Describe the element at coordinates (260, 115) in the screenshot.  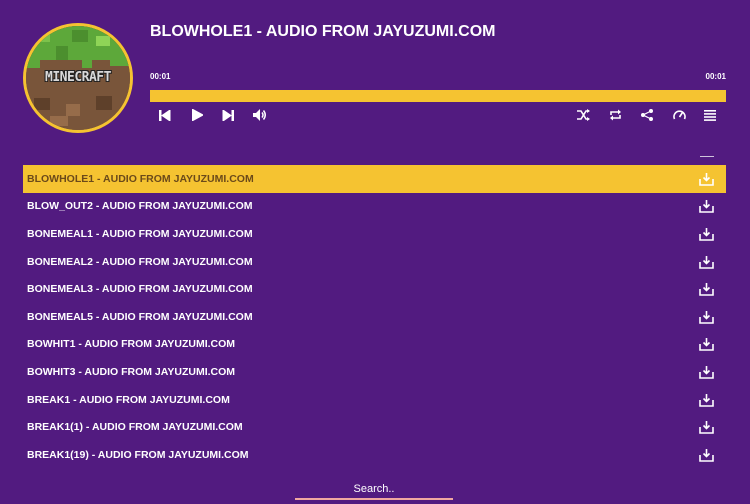
I see `volume-icon` at that location.